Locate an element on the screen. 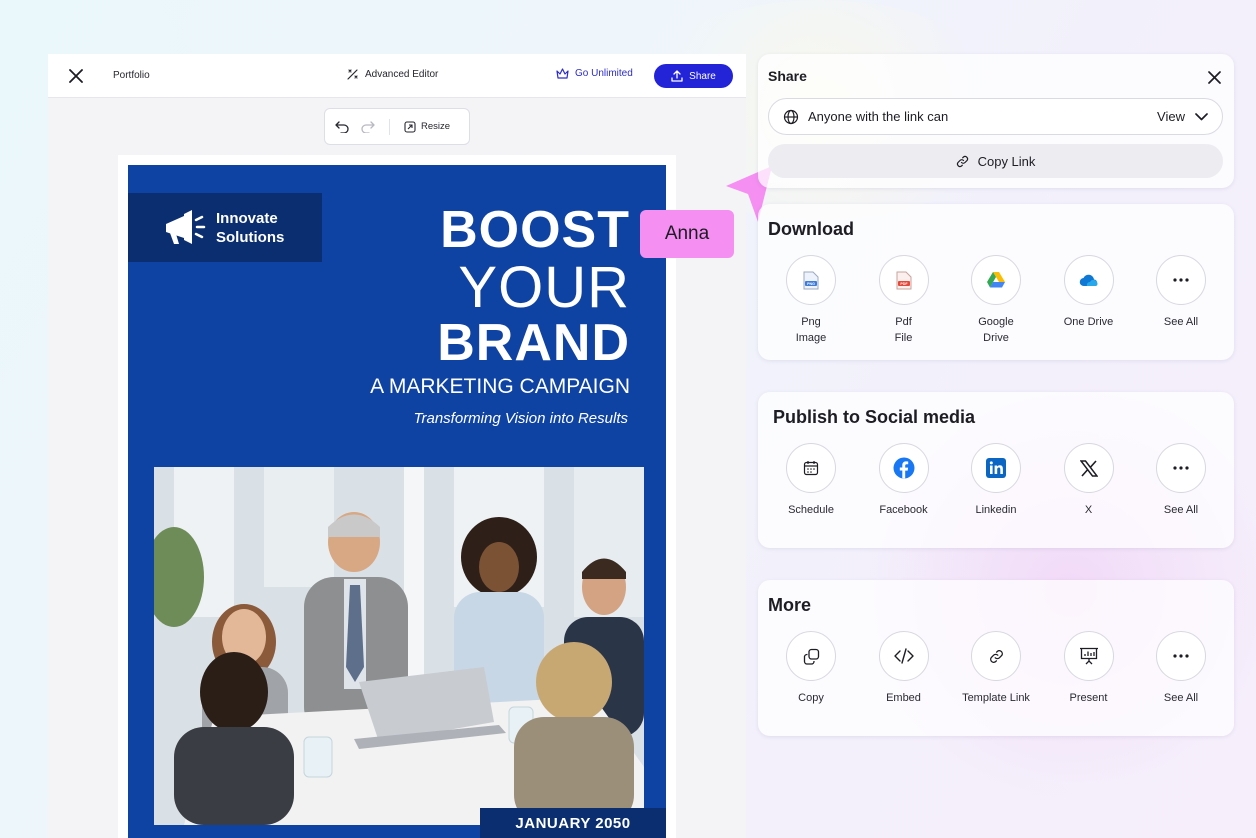  svg-text: PNG is located at coordinates (811, 284).